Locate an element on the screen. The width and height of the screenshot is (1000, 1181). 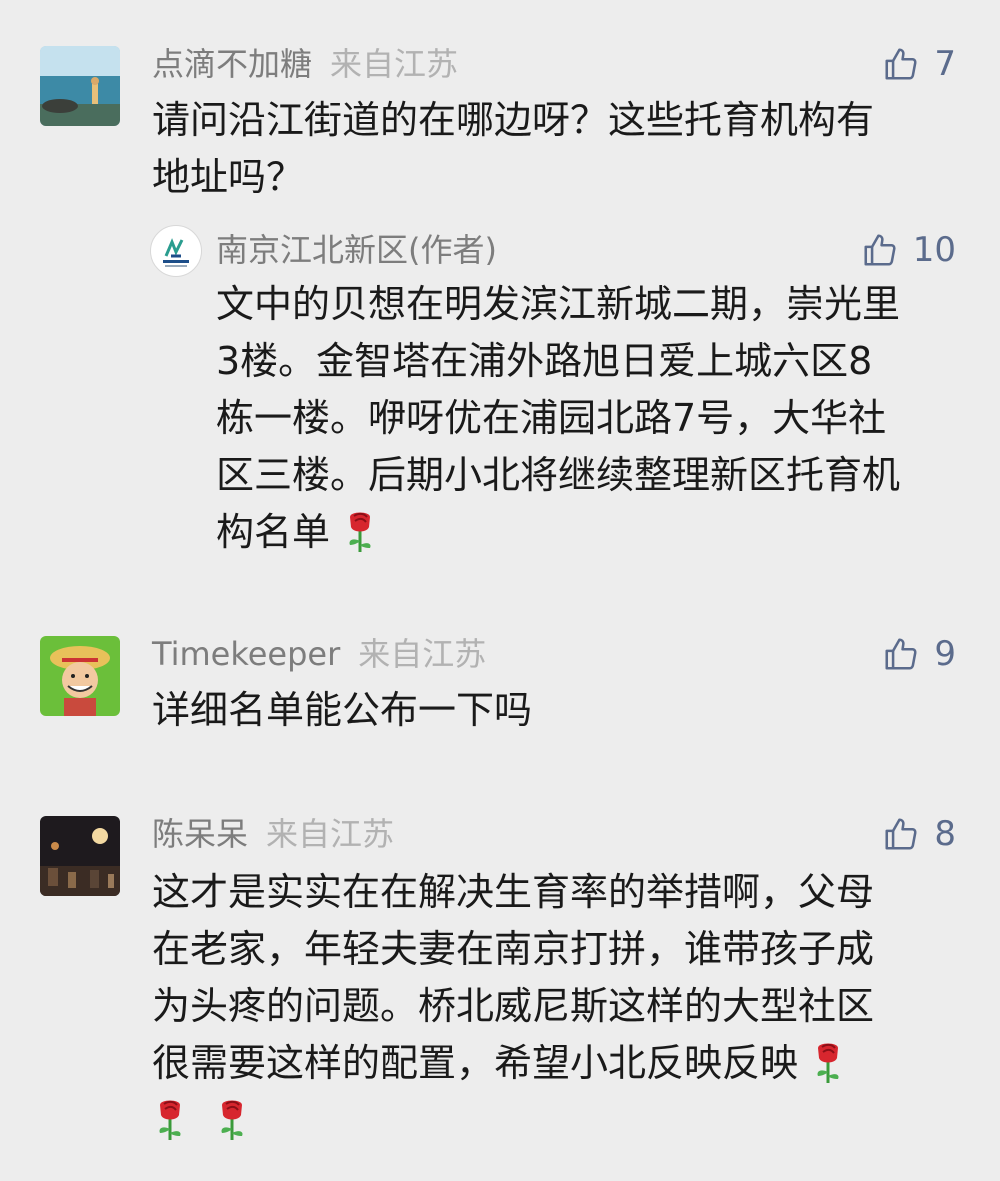
comment-text: 请问沿江街道的在哪边呀？这些托育机构有 地址吗？ is located at coordinates (513, 148).